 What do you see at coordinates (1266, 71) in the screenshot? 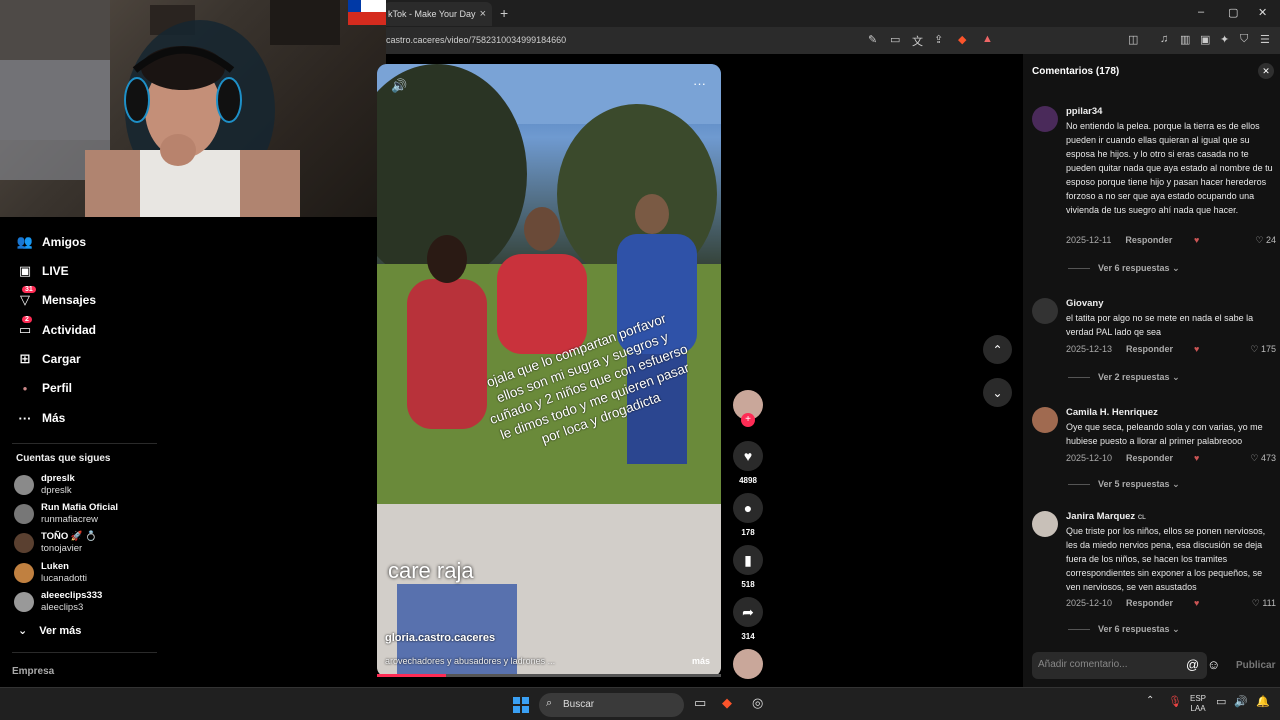
I see `close-icon: ✕` at bounding box center [1266, 71].